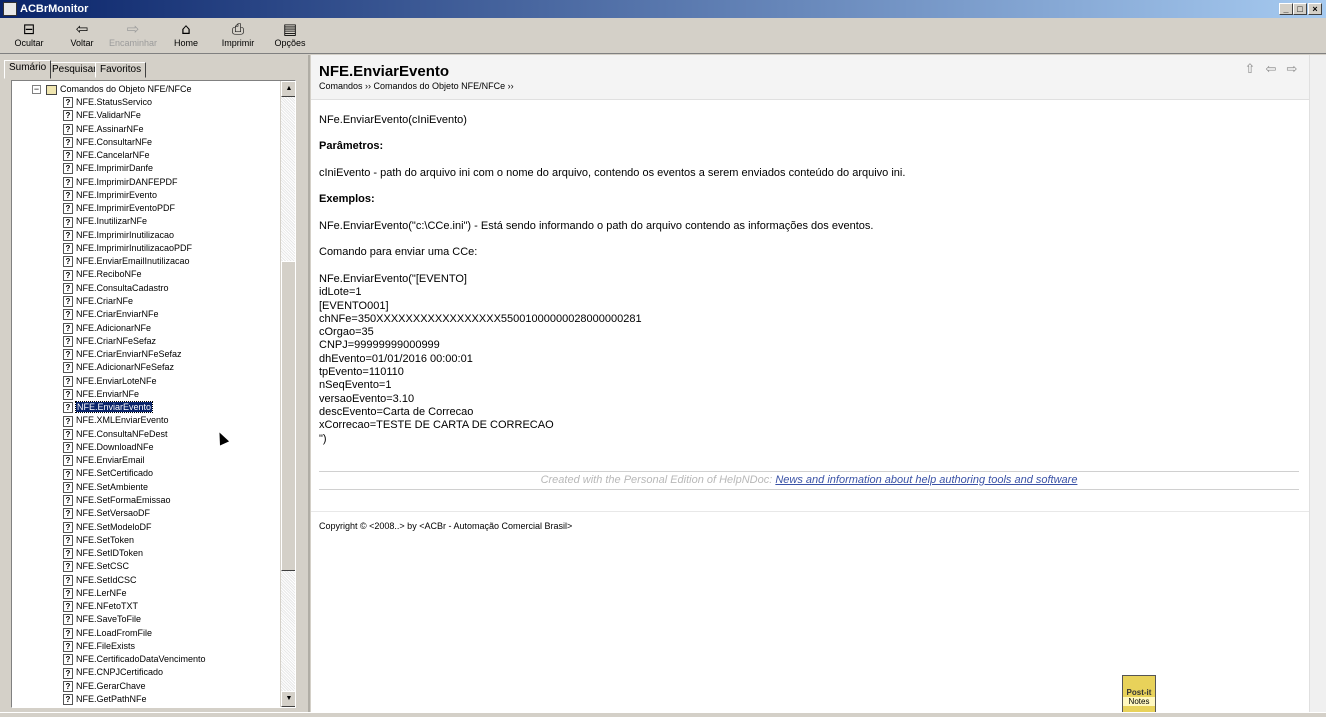  Describe the element at coordinates (171, 659) in the screenshot. I see `tree-item: ? NFE.CertificadoDataVencimento` at that location.